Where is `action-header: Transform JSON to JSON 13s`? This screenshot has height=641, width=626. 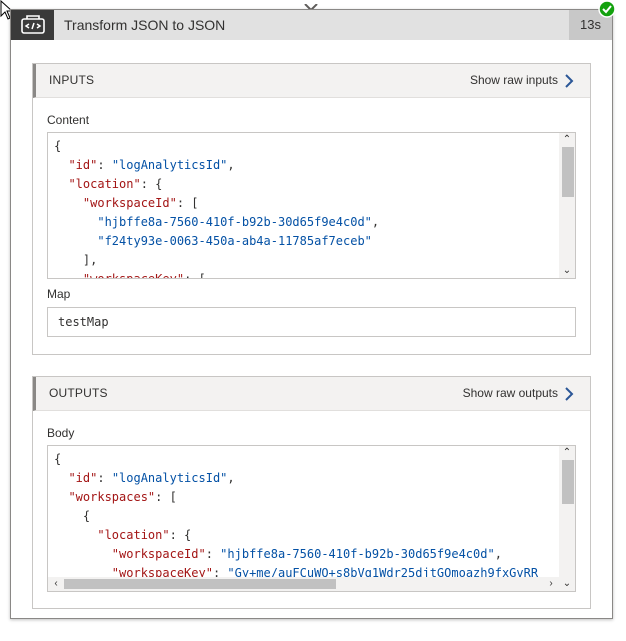 action-header: Transform JSON to JSON 13s is located at coordinates (311, 25).